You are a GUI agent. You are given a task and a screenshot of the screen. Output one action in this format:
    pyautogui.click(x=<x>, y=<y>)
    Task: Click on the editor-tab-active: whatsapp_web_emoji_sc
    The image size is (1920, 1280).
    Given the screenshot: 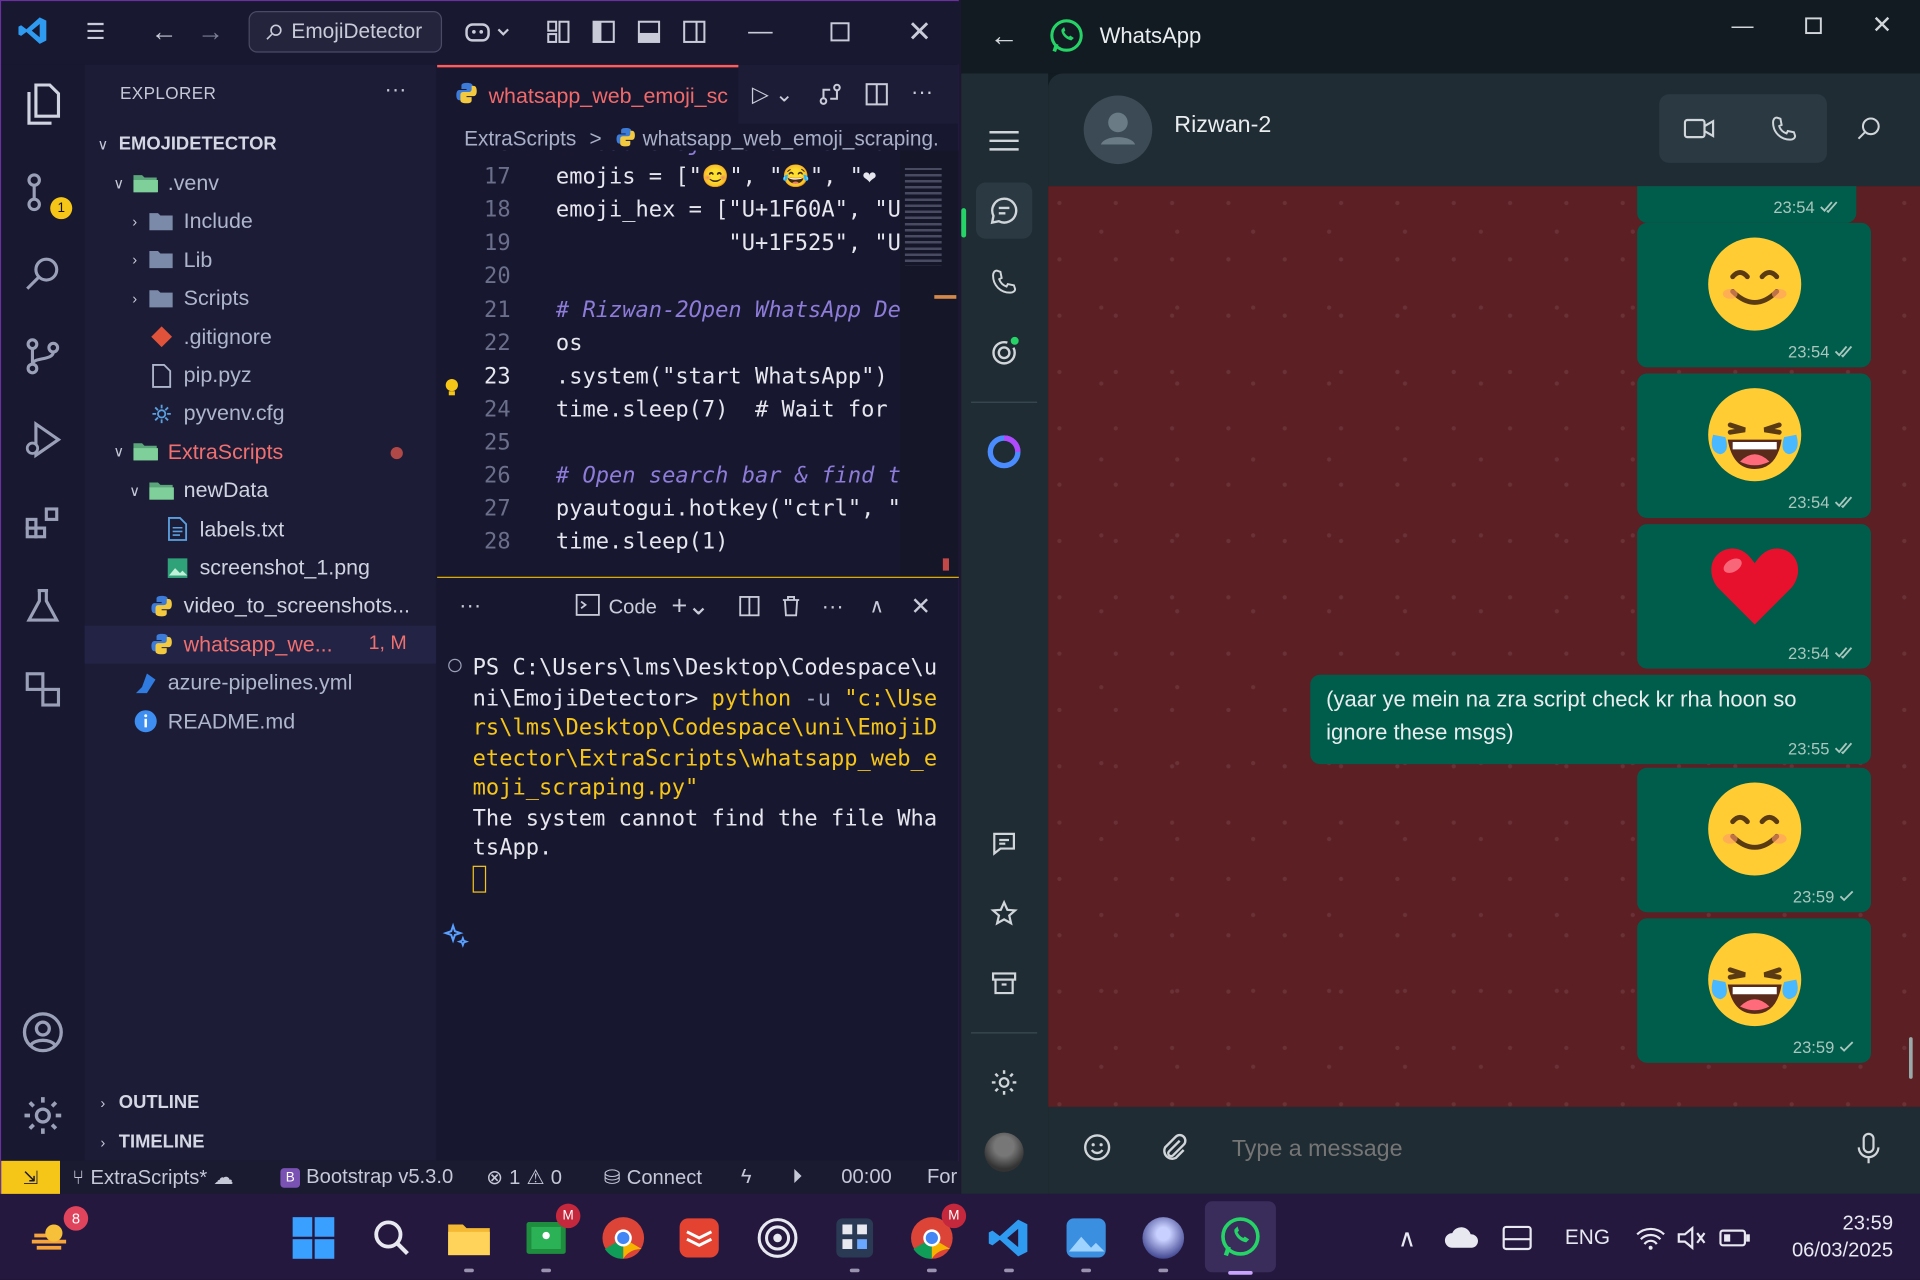 What is the action you would take?
    pyautogui.click(x=588, y=94)
    